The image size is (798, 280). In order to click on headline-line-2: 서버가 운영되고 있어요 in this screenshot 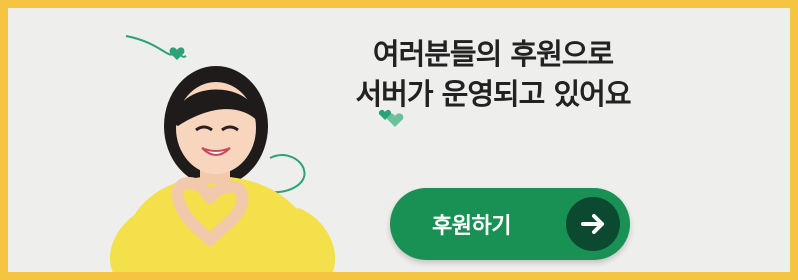, I will do `click(493, 94)`.